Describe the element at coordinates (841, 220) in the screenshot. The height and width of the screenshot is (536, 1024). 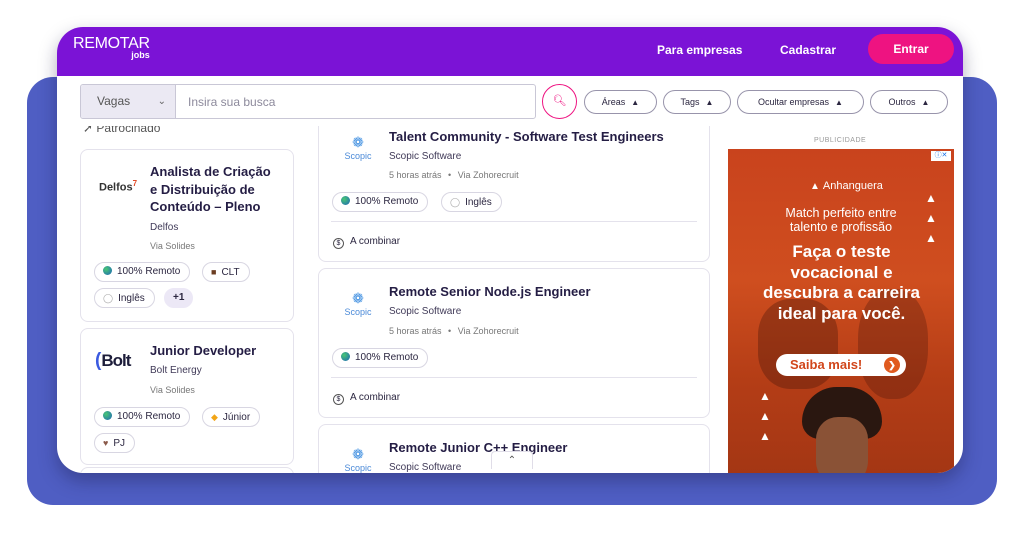
I see `ad-subtitle: Match perfeito entre talento e profissão` at that location.